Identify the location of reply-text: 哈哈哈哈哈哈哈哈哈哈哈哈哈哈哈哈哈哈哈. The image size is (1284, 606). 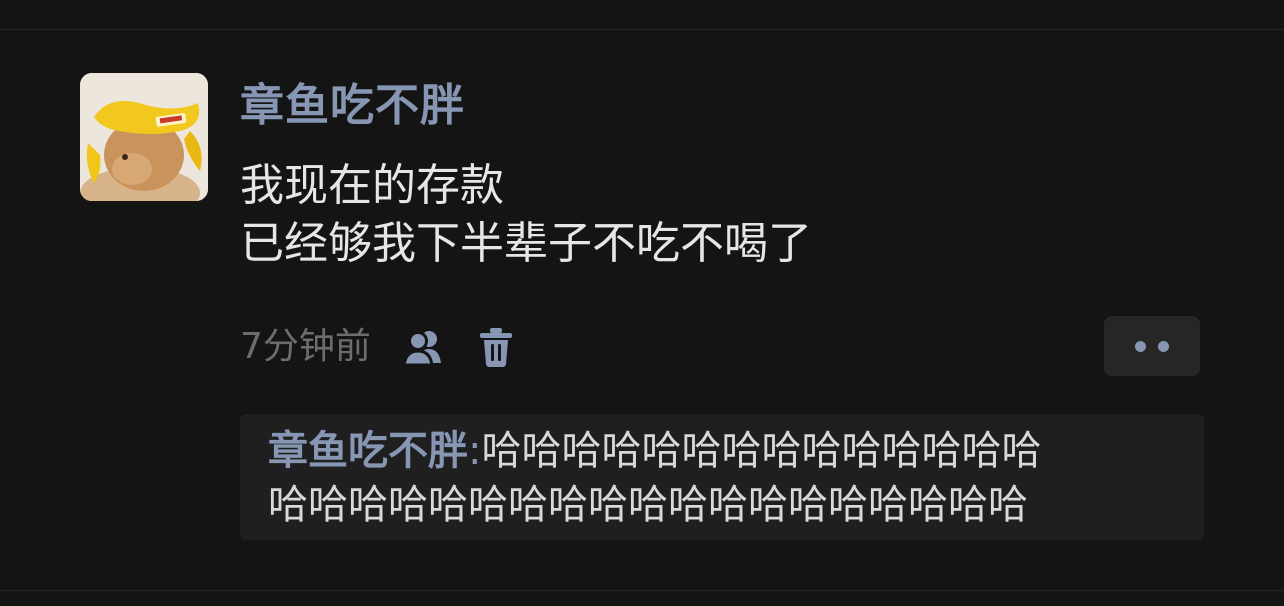
(648, 505).